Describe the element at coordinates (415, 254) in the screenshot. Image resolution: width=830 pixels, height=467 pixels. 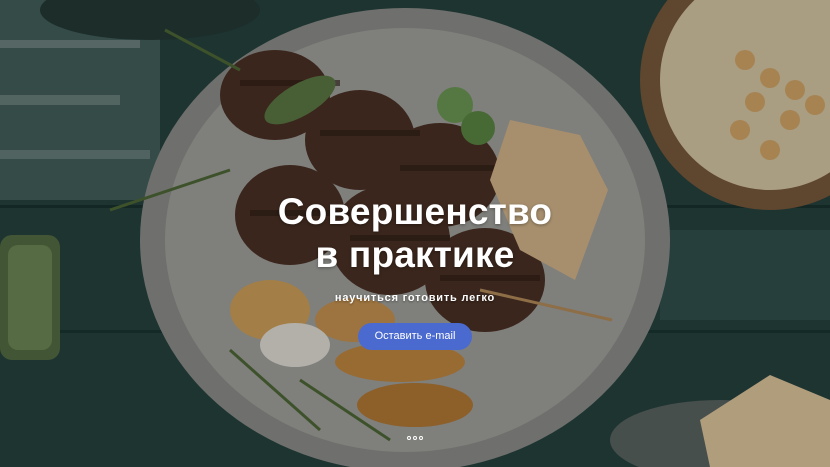
I see `hero-title-line2: в практике` at that location.